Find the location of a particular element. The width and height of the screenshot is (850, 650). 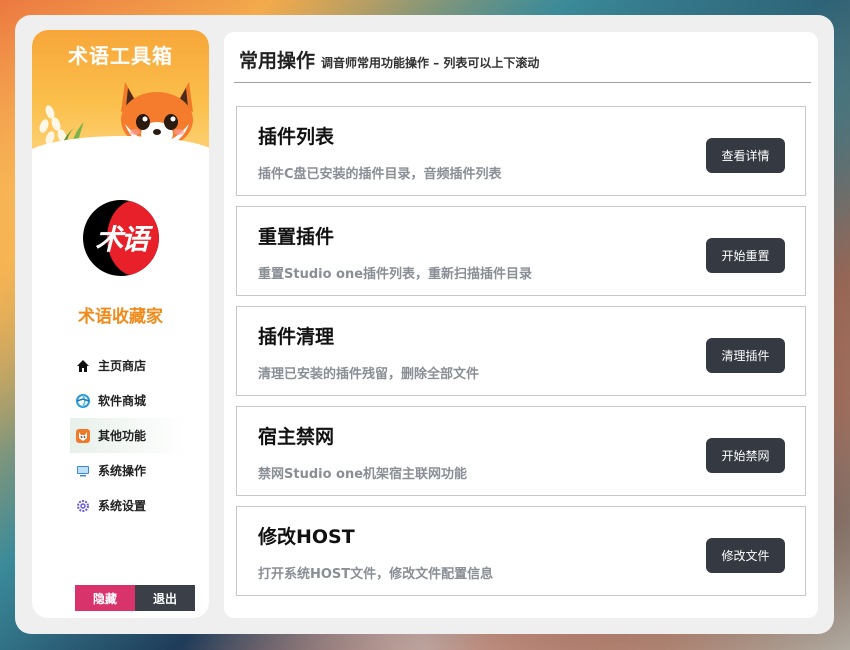

sidebar-item-label: 其他功能 is located at coordinates (122, 436).